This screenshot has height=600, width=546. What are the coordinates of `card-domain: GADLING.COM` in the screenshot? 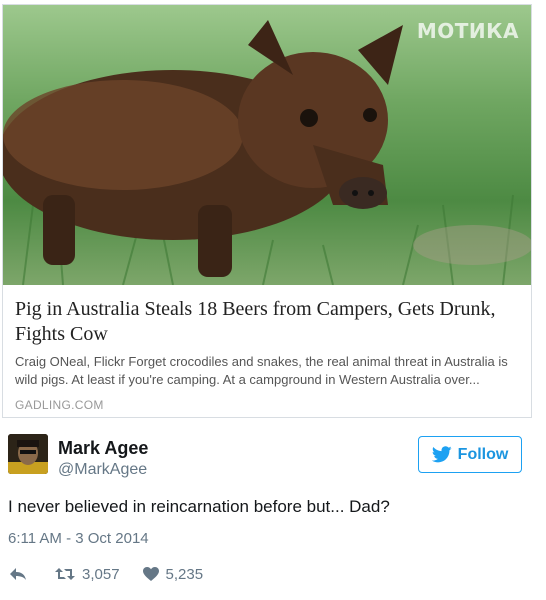 It's located at (59, 405).